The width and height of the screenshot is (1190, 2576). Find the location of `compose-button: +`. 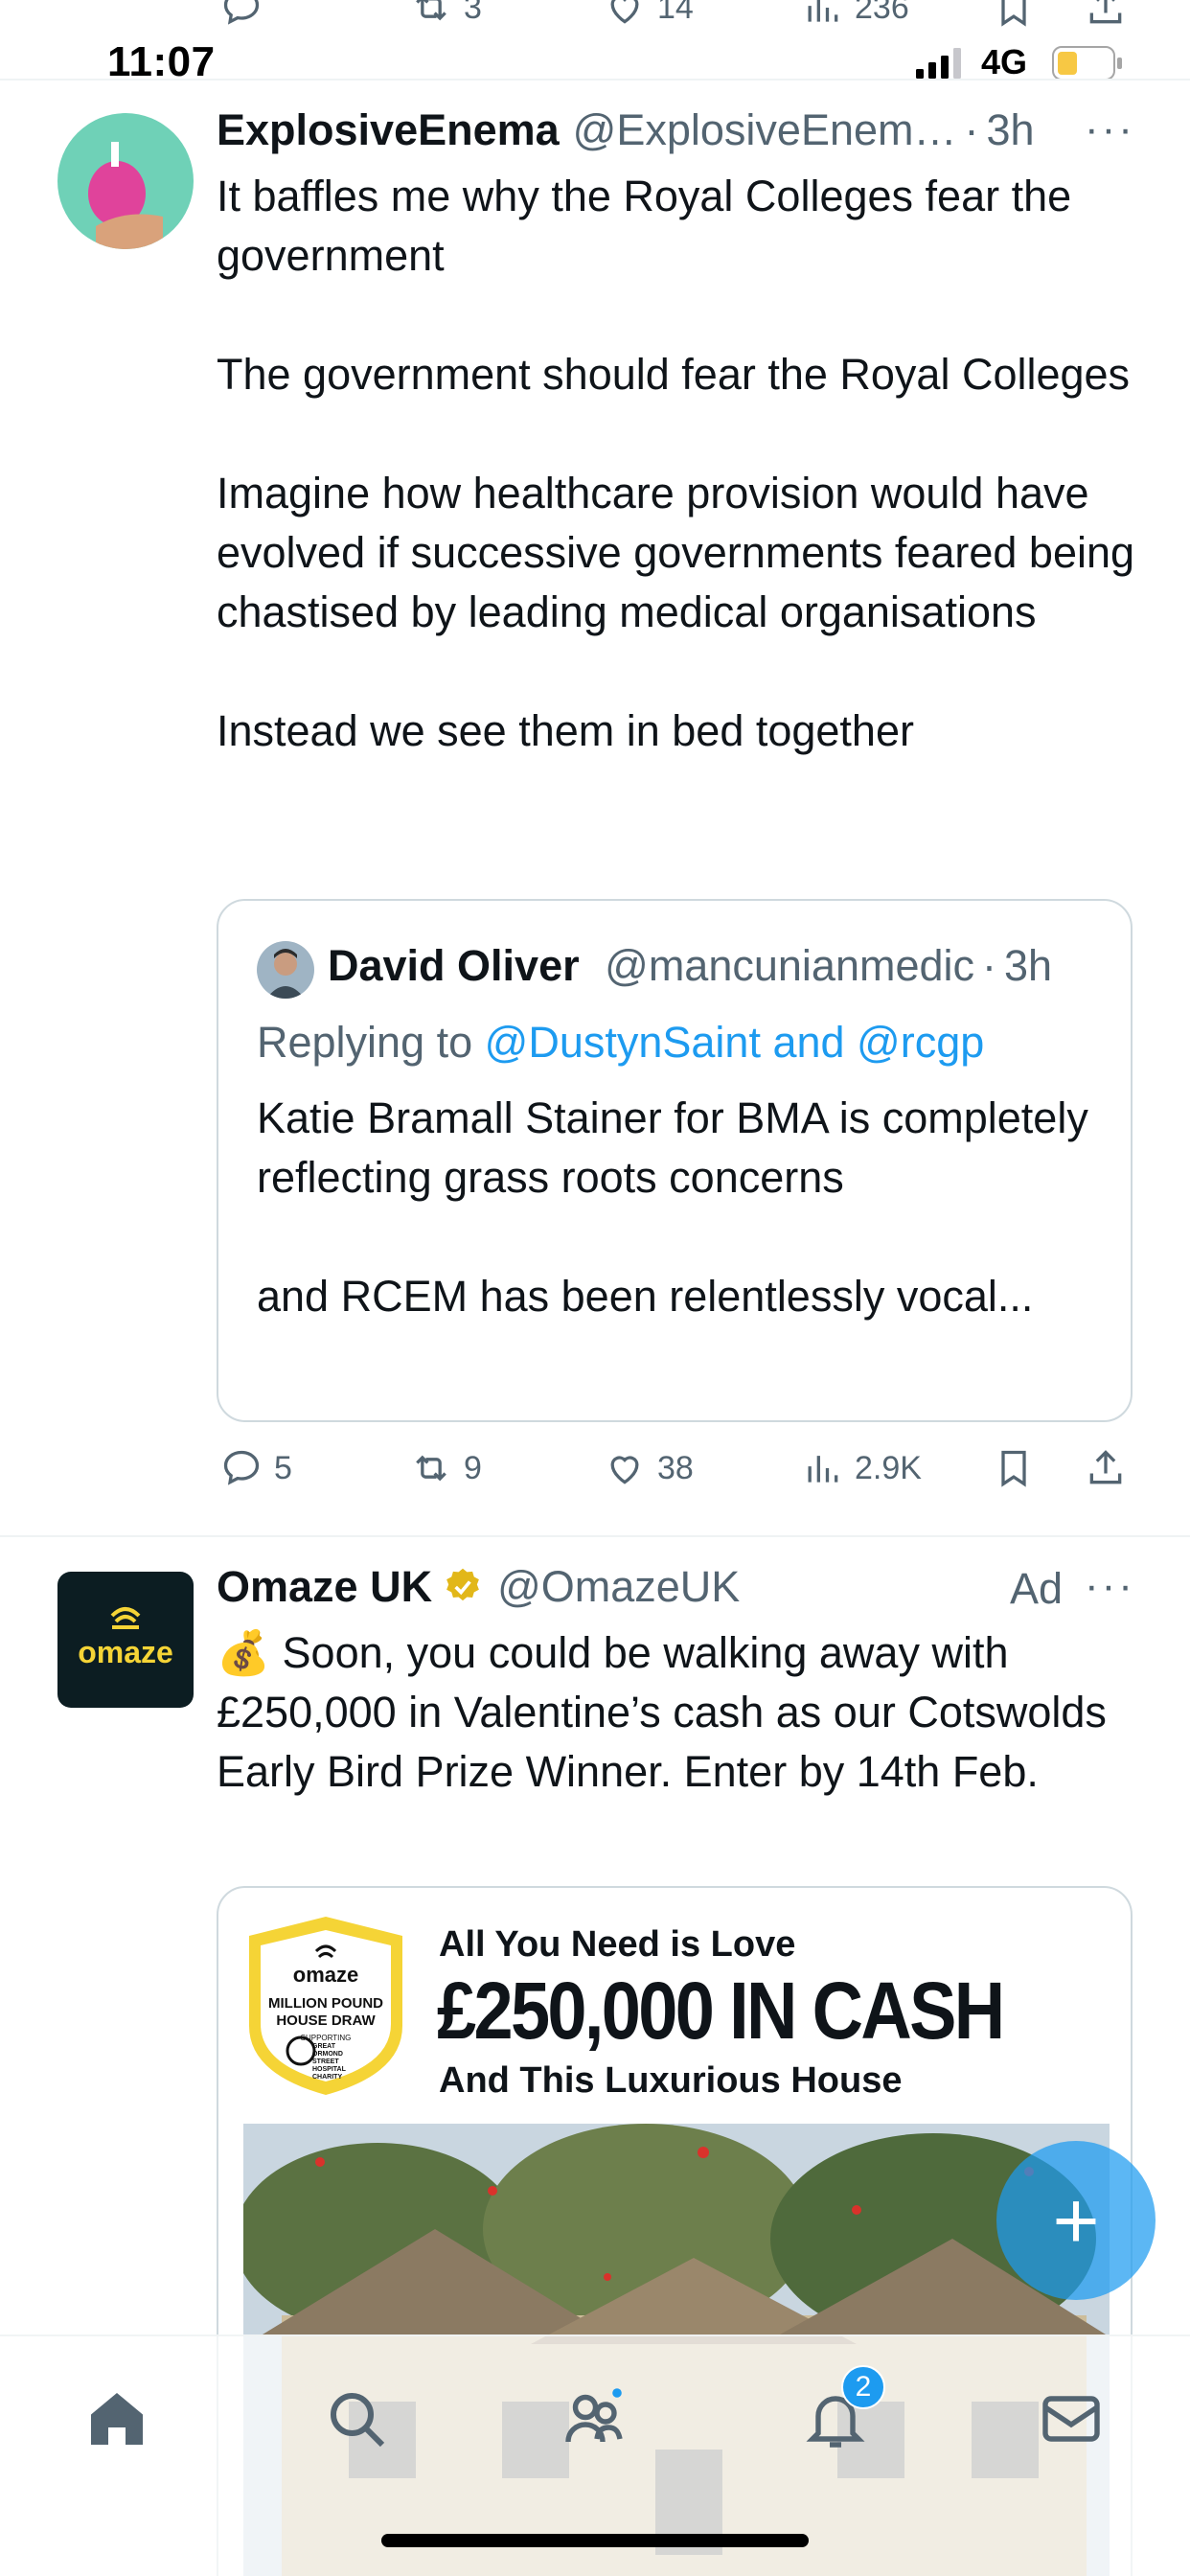

compose-button: + is located at coordinates (1076, 2220).